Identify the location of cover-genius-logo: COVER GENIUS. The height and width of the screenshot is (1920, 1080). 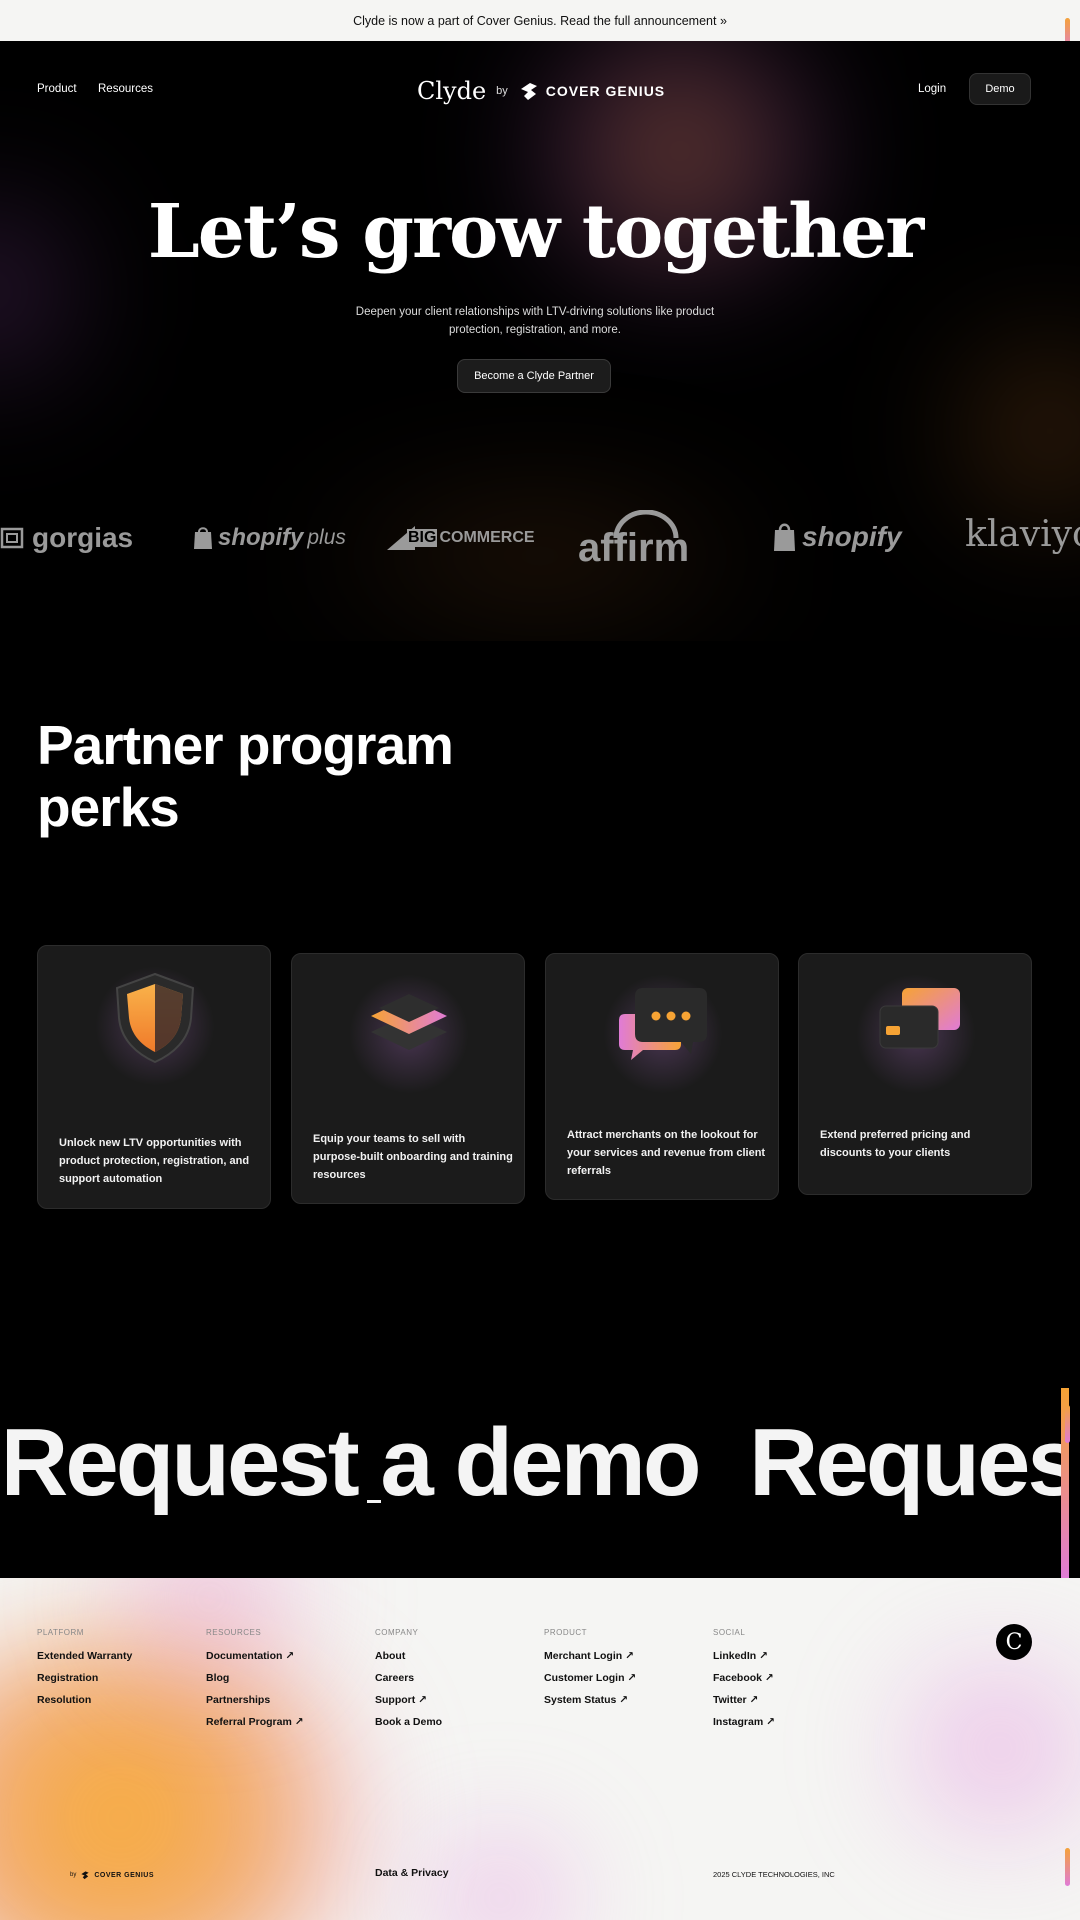
(591, 91).